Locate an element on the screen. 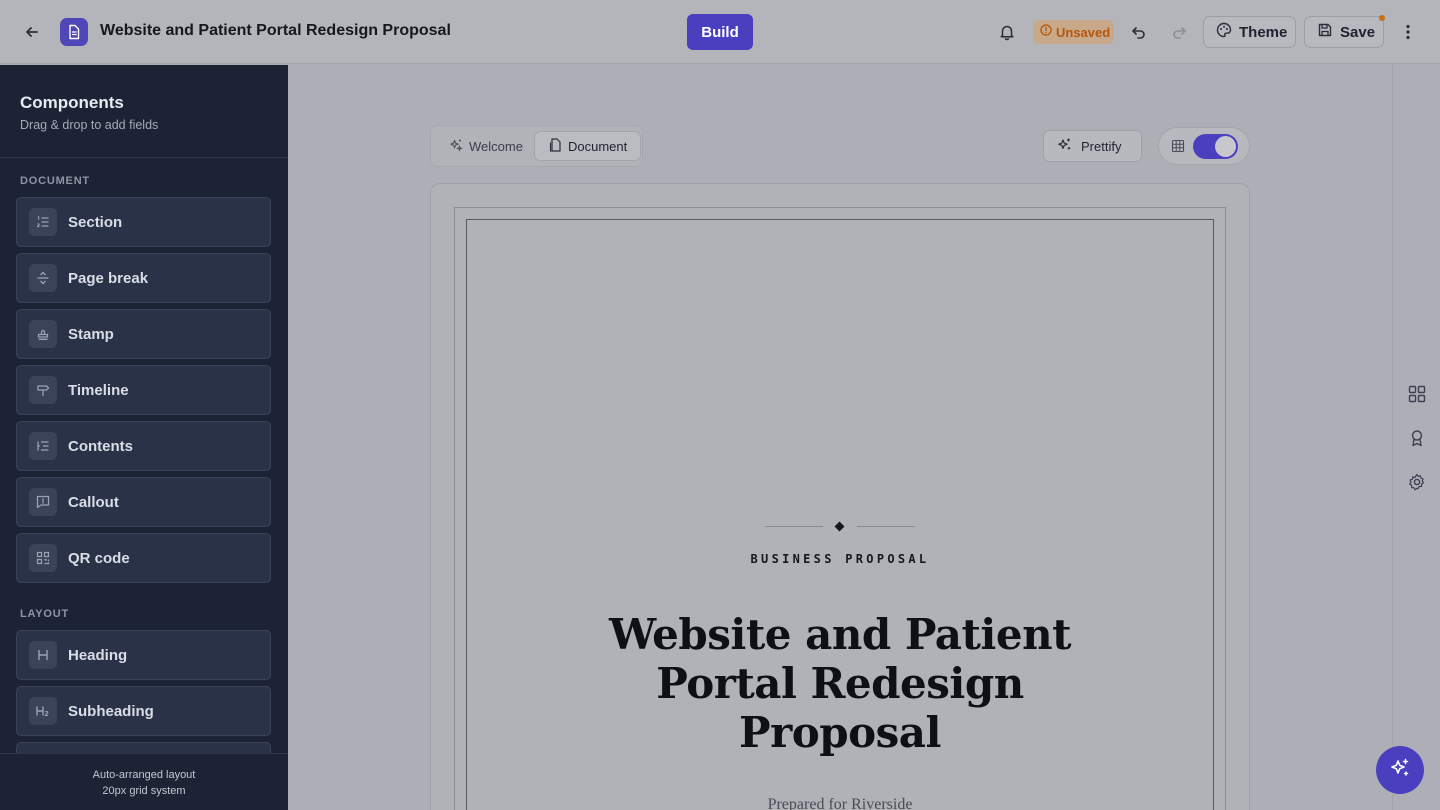 This screenshot has height=810, width=1440. component-page-break: Page break is located at coordinates (143, 278).